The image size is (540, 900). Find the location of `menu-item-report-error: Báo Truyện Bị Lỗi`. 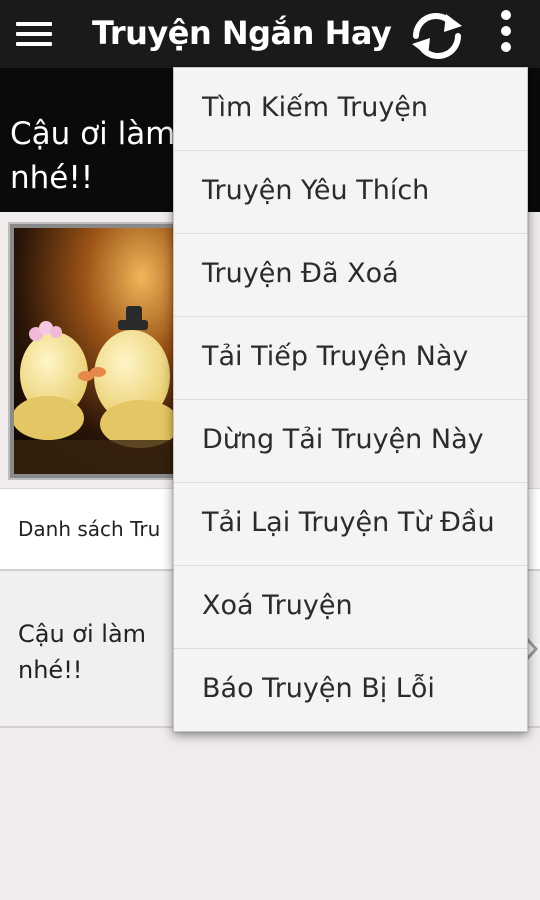

menu-item-report-error: Báo Truyện Bị Lỗi is located at coordinates (350, 690).